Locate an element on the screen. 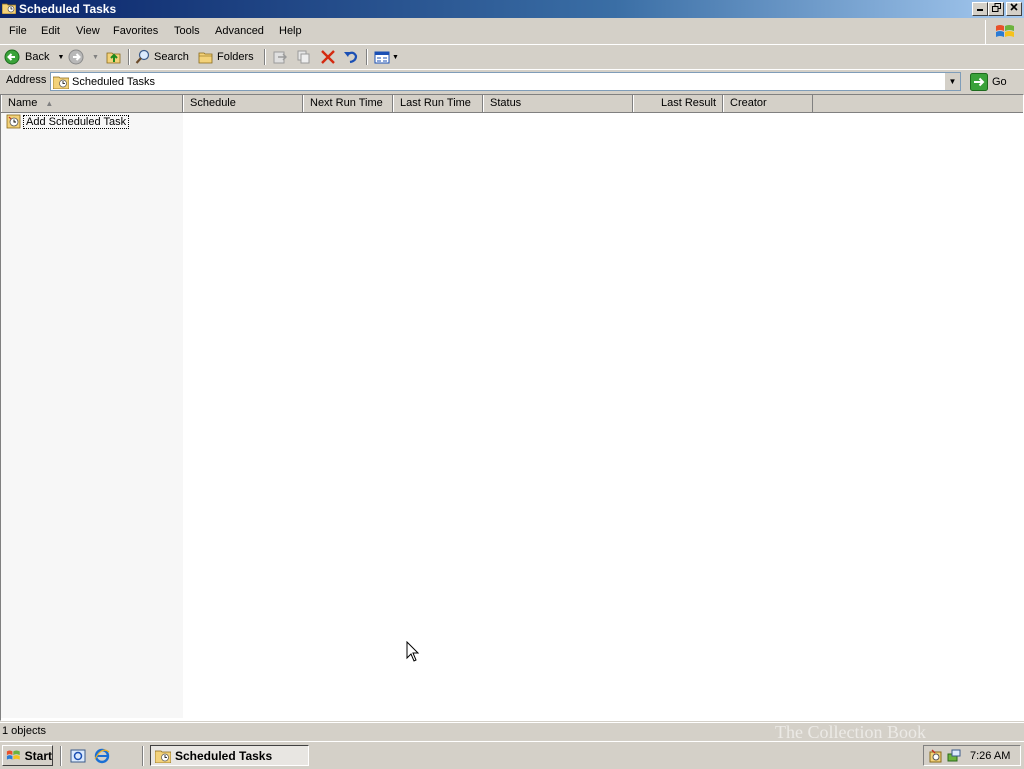  clock: 7:26 AM is located at coordinates (990, 756).